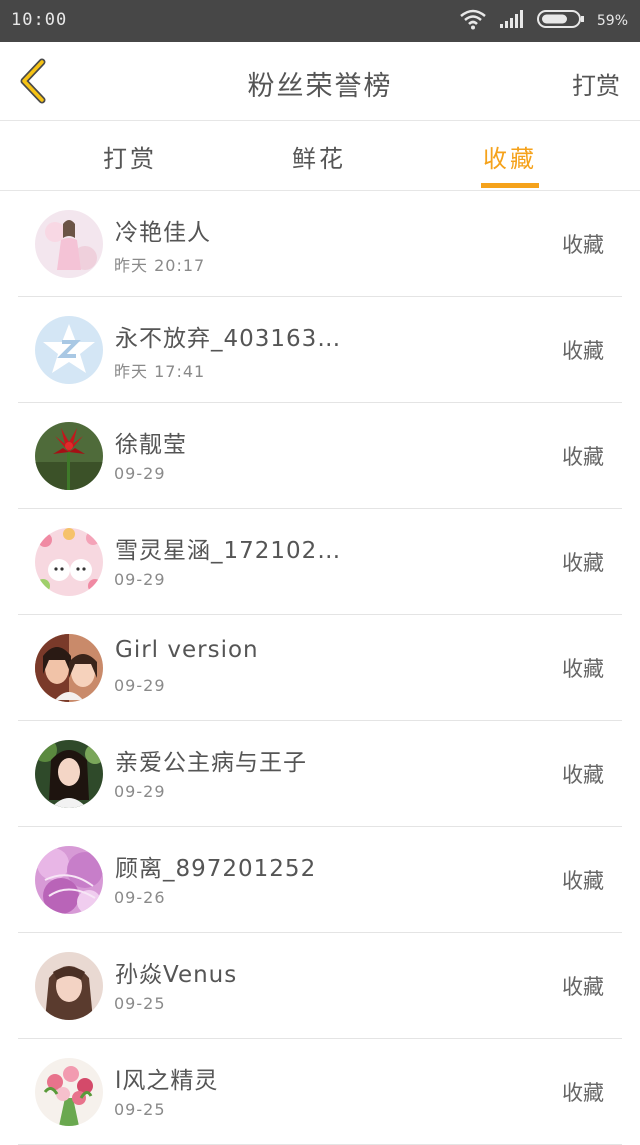 The width and height of the screenshot is (640, 1145). What do you see at coordinates (167, 1081) in the screenshot?
I see `fan-name: l风之精灵` at bounding box center [167, 1081].